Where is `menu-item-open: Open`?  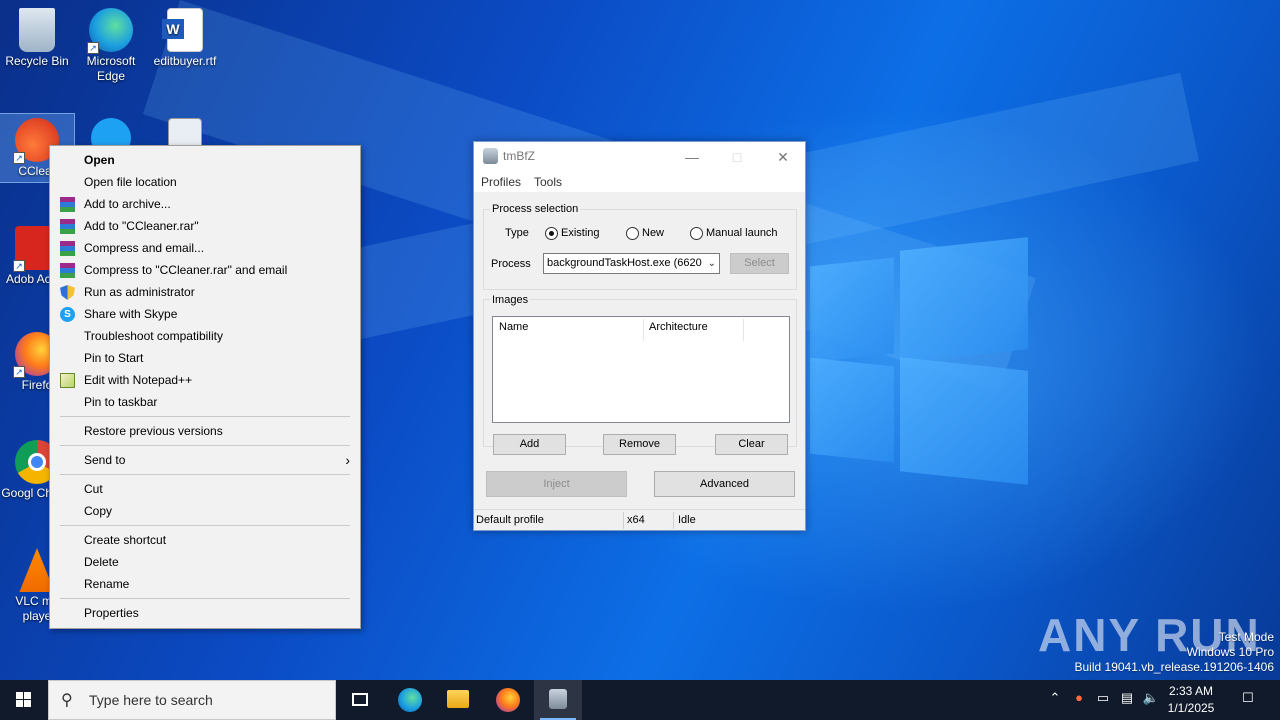
menu-item-open: Open is located at coordinates (205, 160).